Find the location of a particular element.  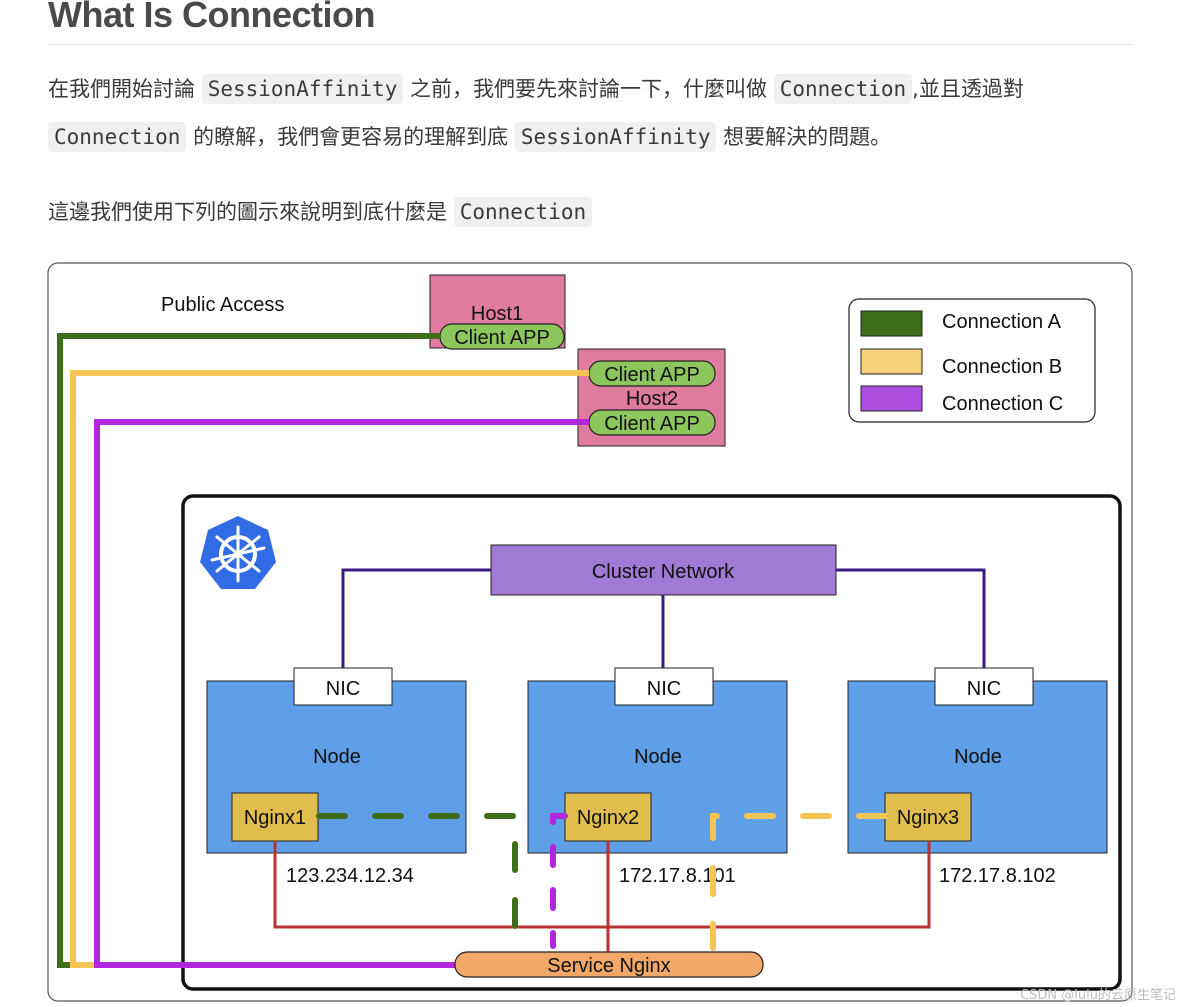

public-access-label: Public Access is located at coordinates (222, 305).